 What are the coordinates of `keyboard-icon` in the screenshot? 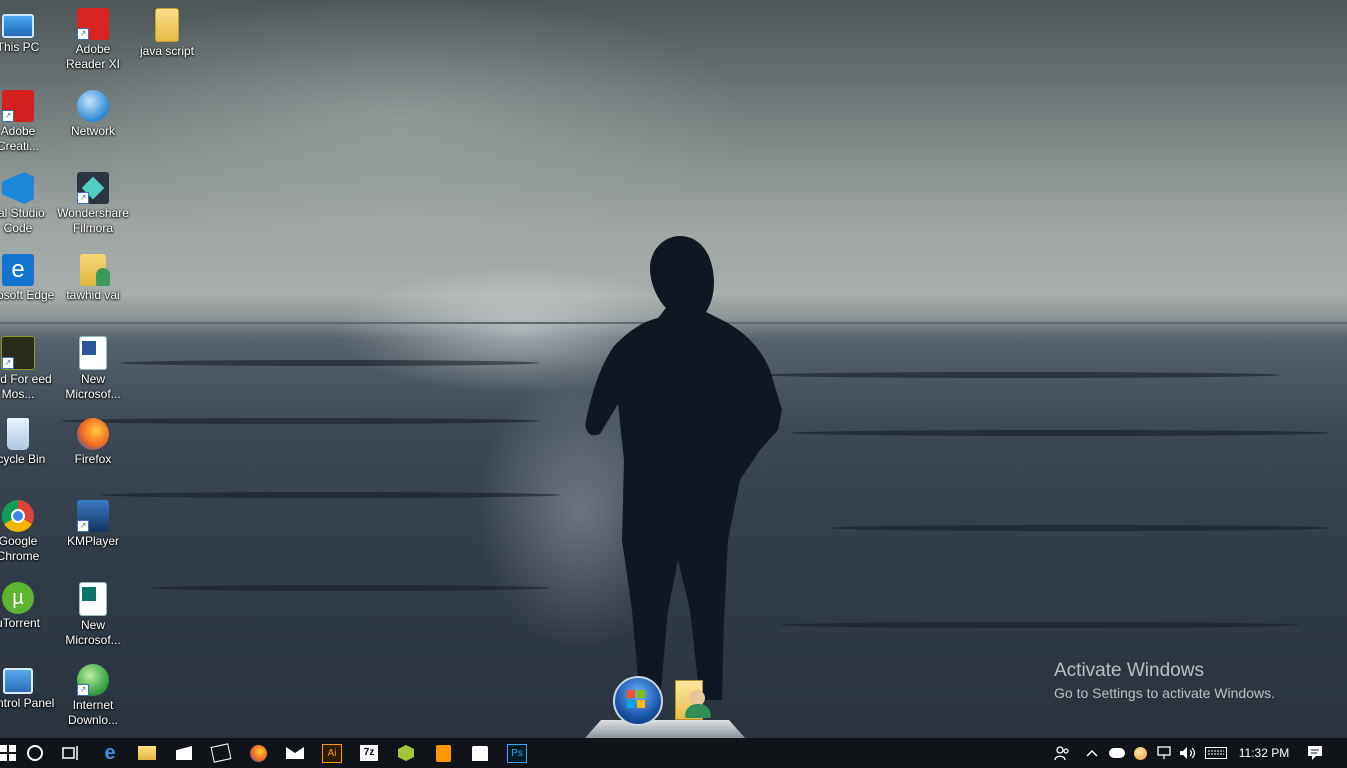 It's located at (1216, 753).